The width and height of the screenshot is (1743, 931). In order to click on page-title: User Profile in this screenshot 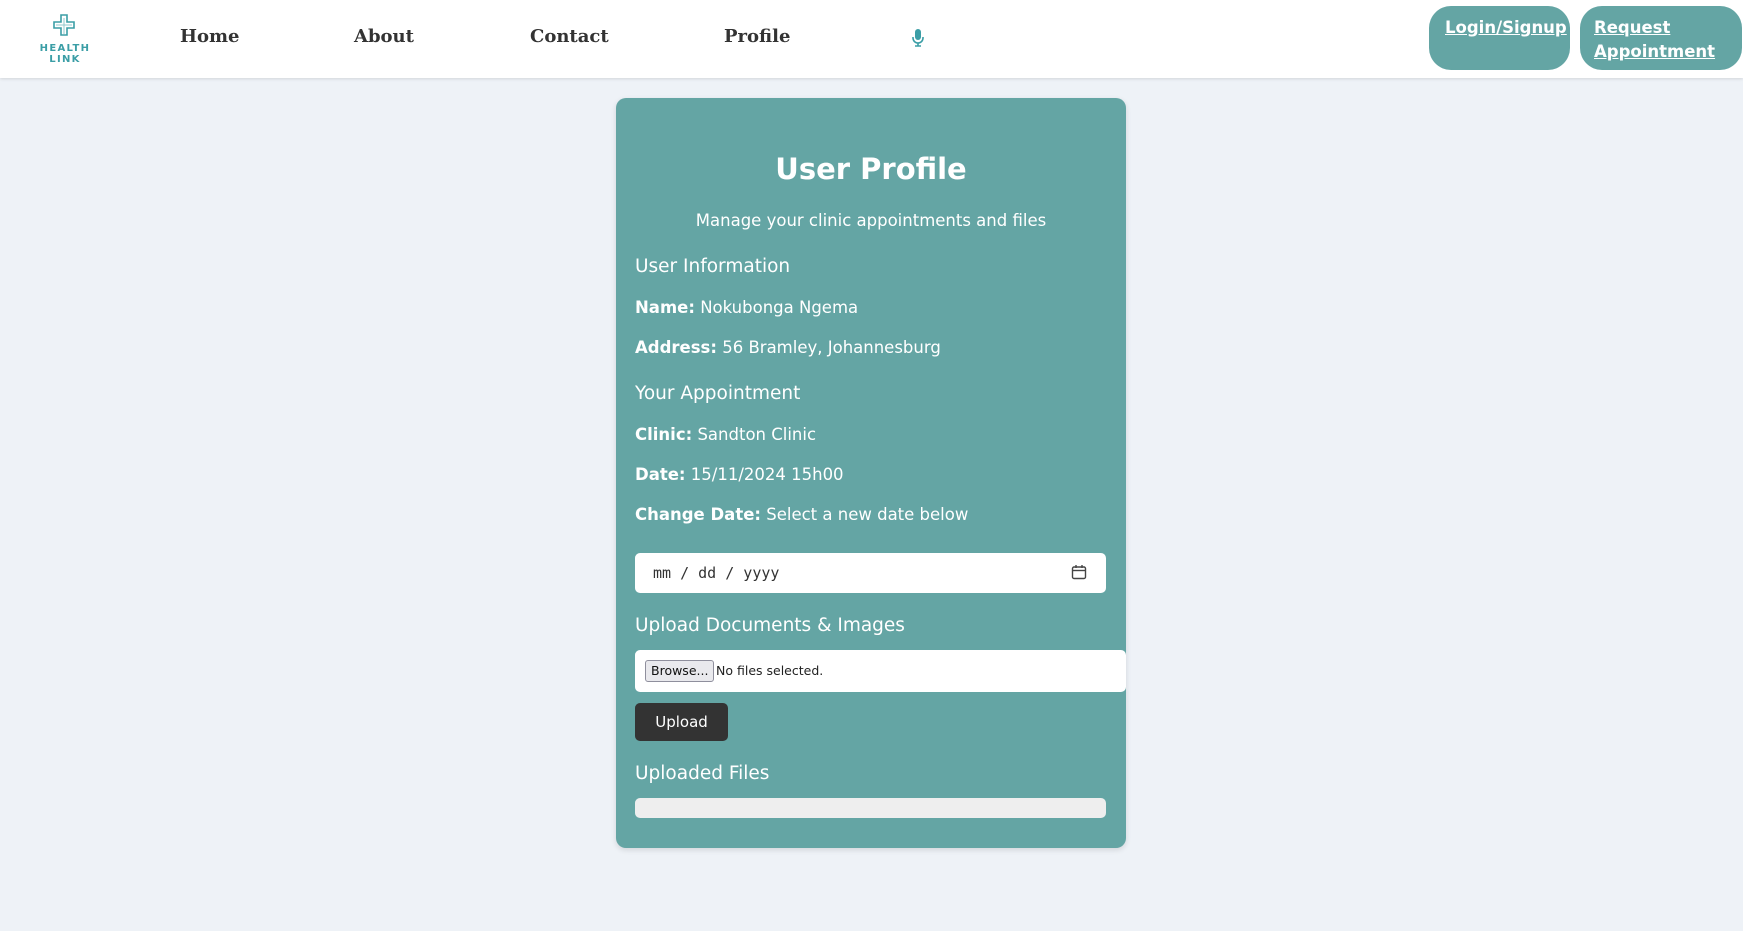, I will do `click(871, 169)`.